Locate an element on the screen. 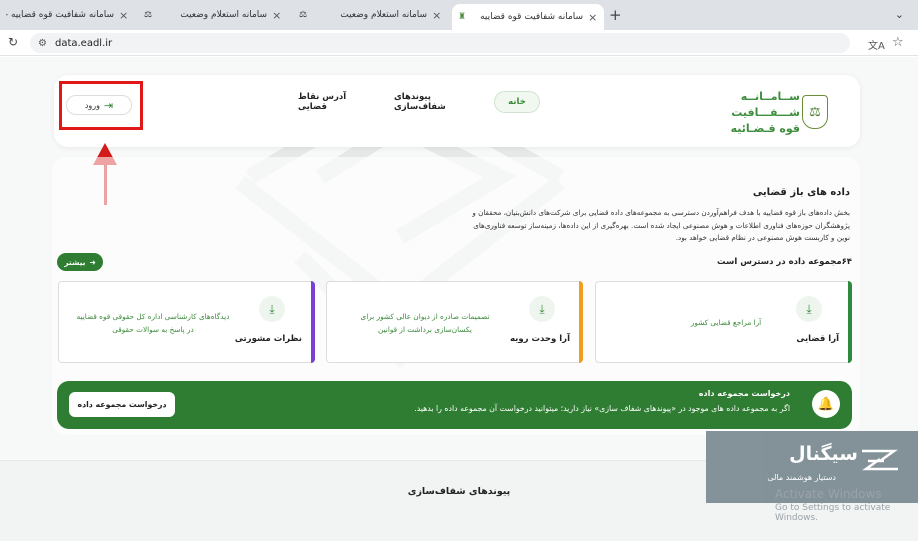  card-title: آرا وحدت رویه is located at coordinates (539, 339).